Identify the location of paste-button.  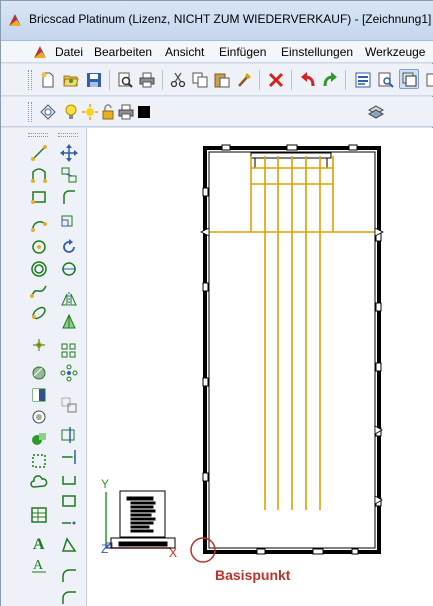
(222, 80).